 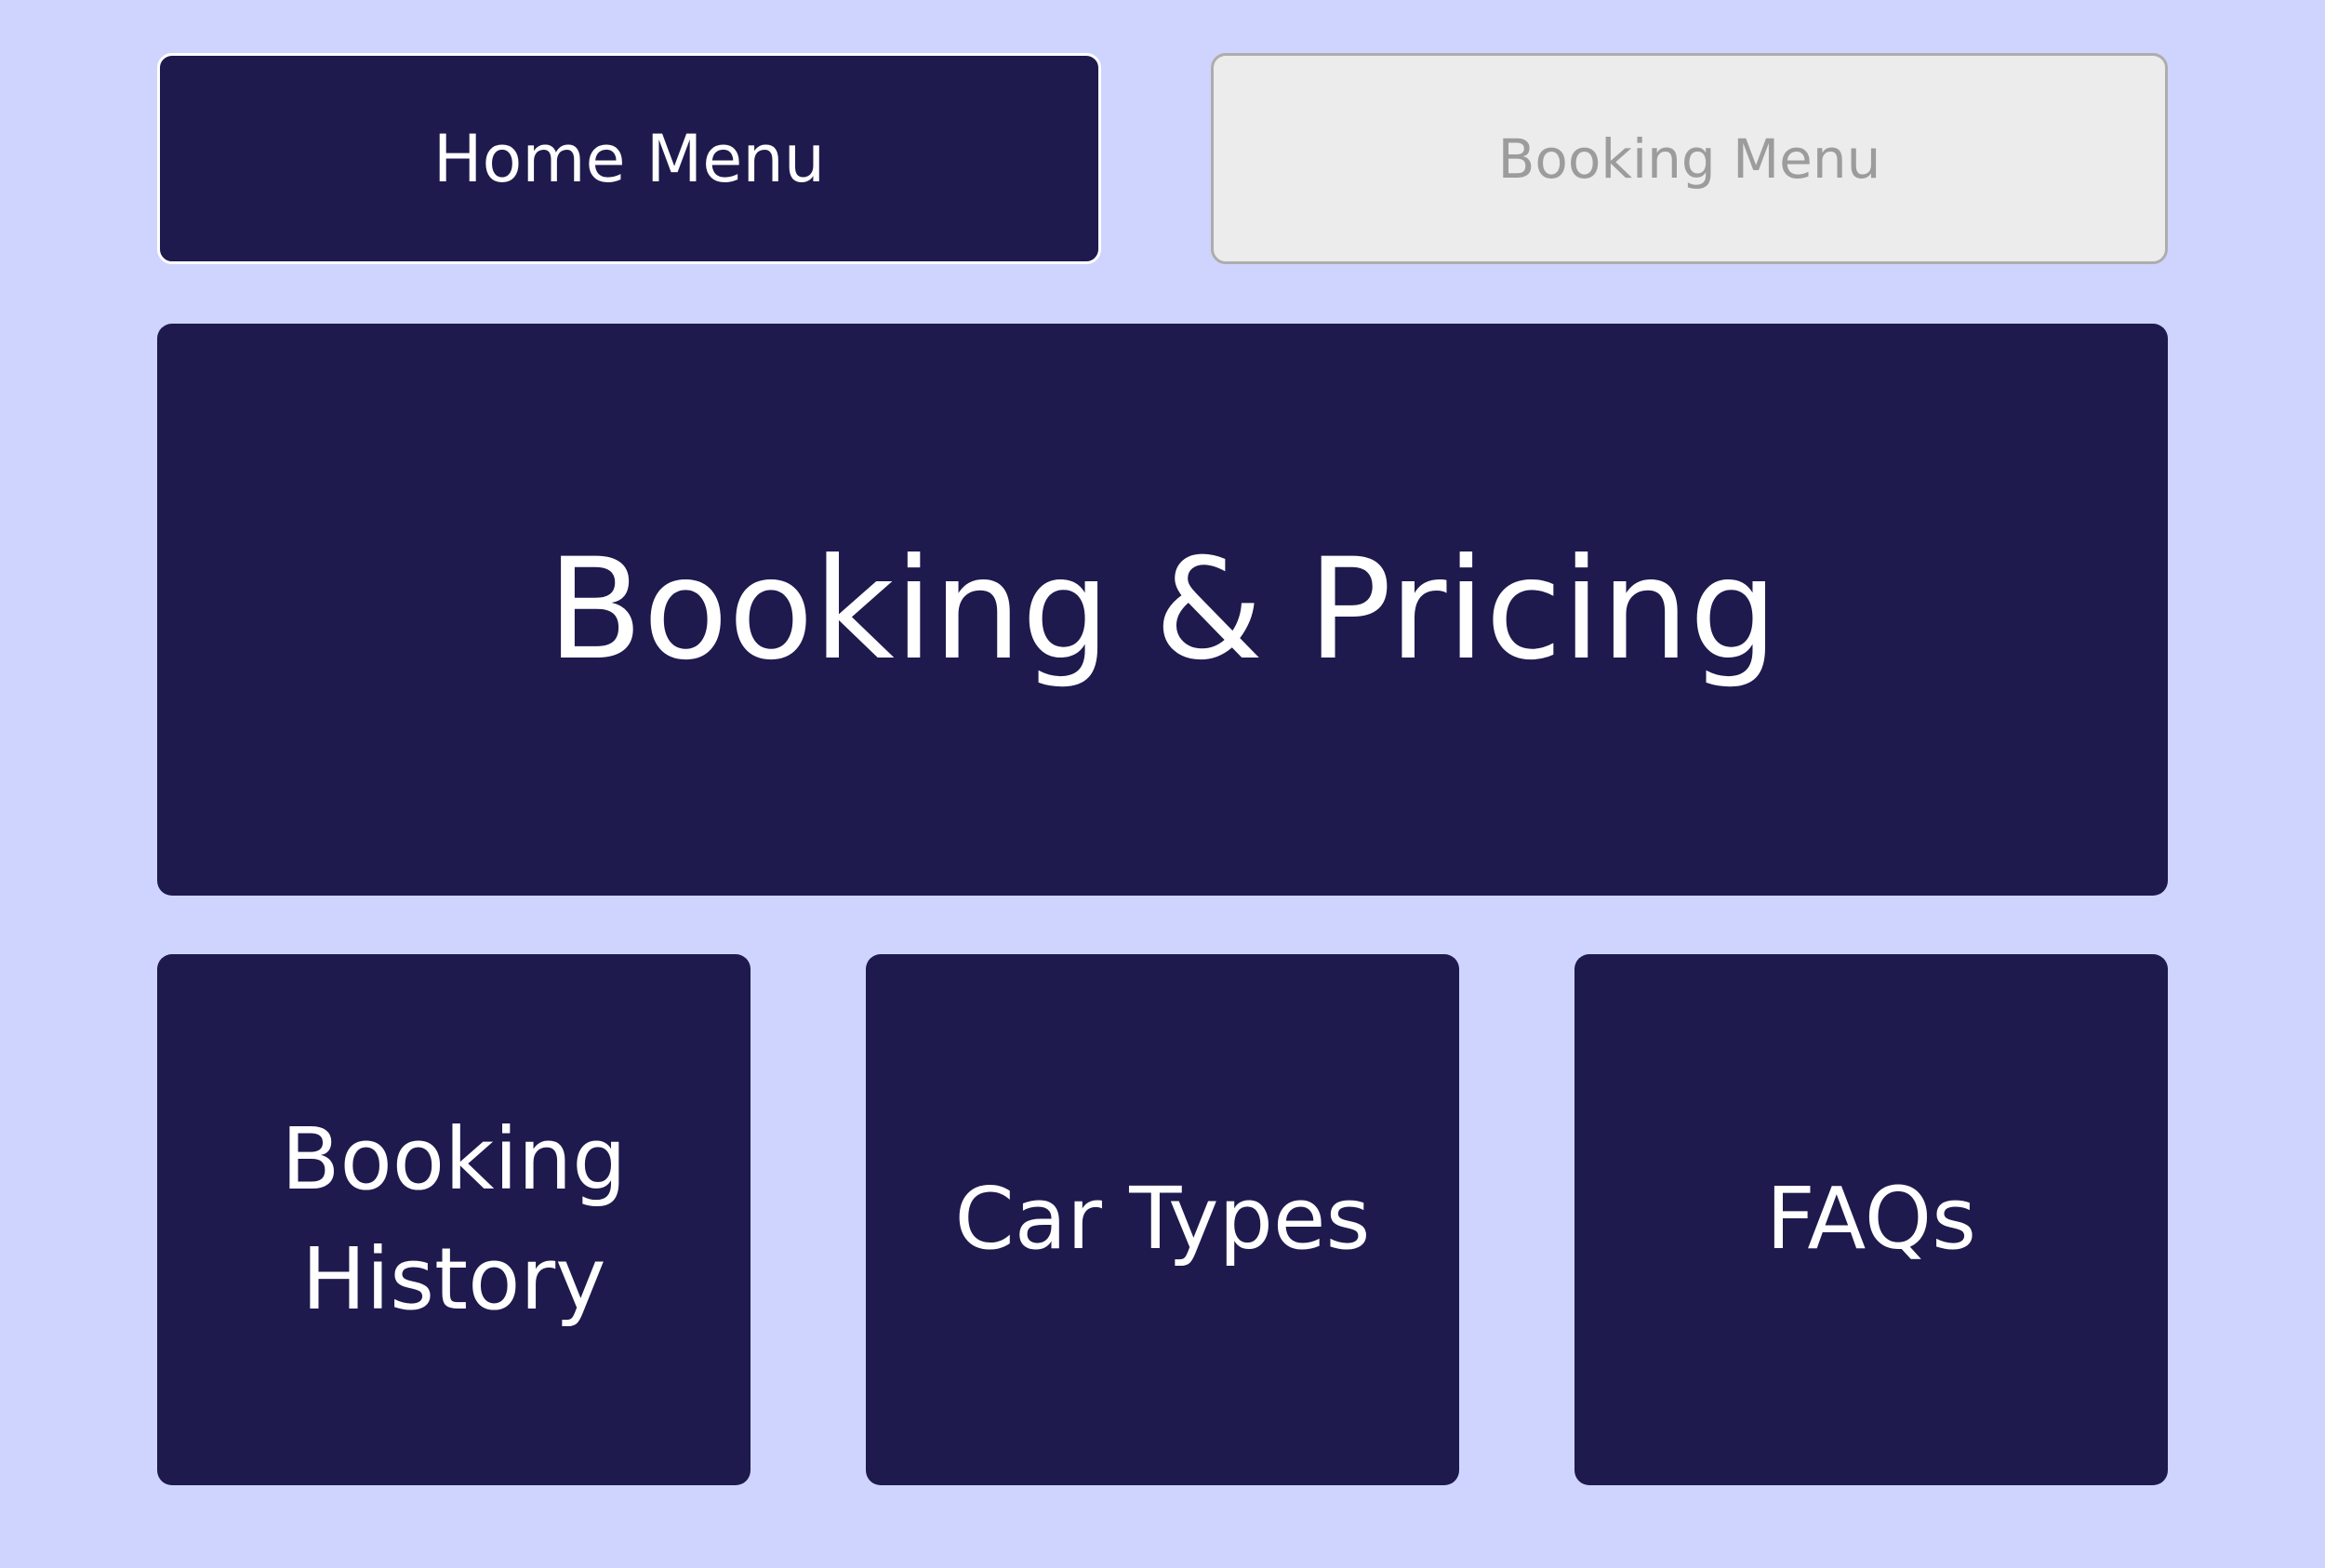 I want to click on booking-menu-label: Booking Menu, so click(x=1689, y=158).